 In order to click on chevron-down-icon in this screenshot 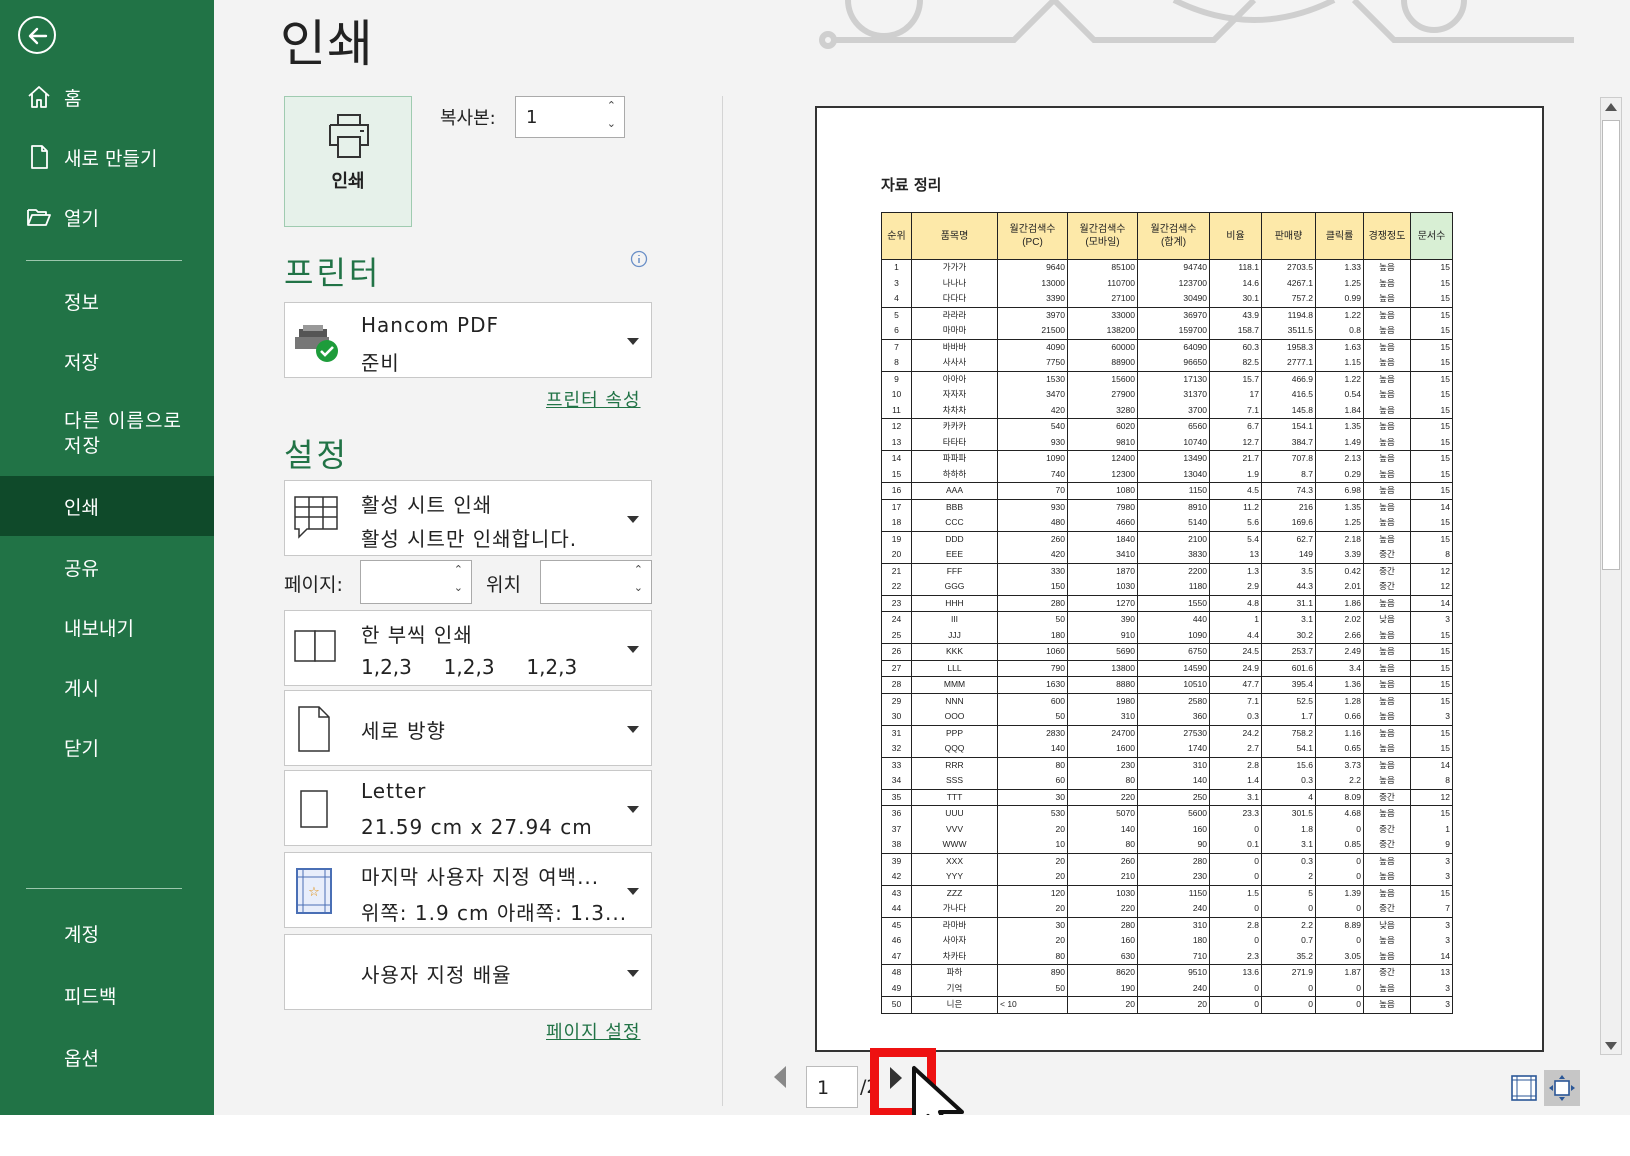, I will do `click(633, 341)`.